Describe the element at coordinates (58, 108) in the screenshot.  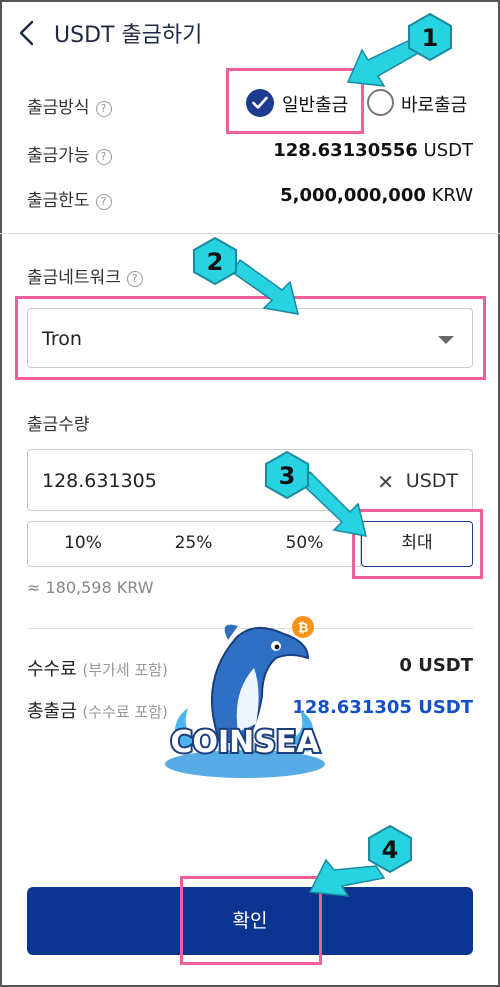
I see `method-label: 출금방식` at that location.